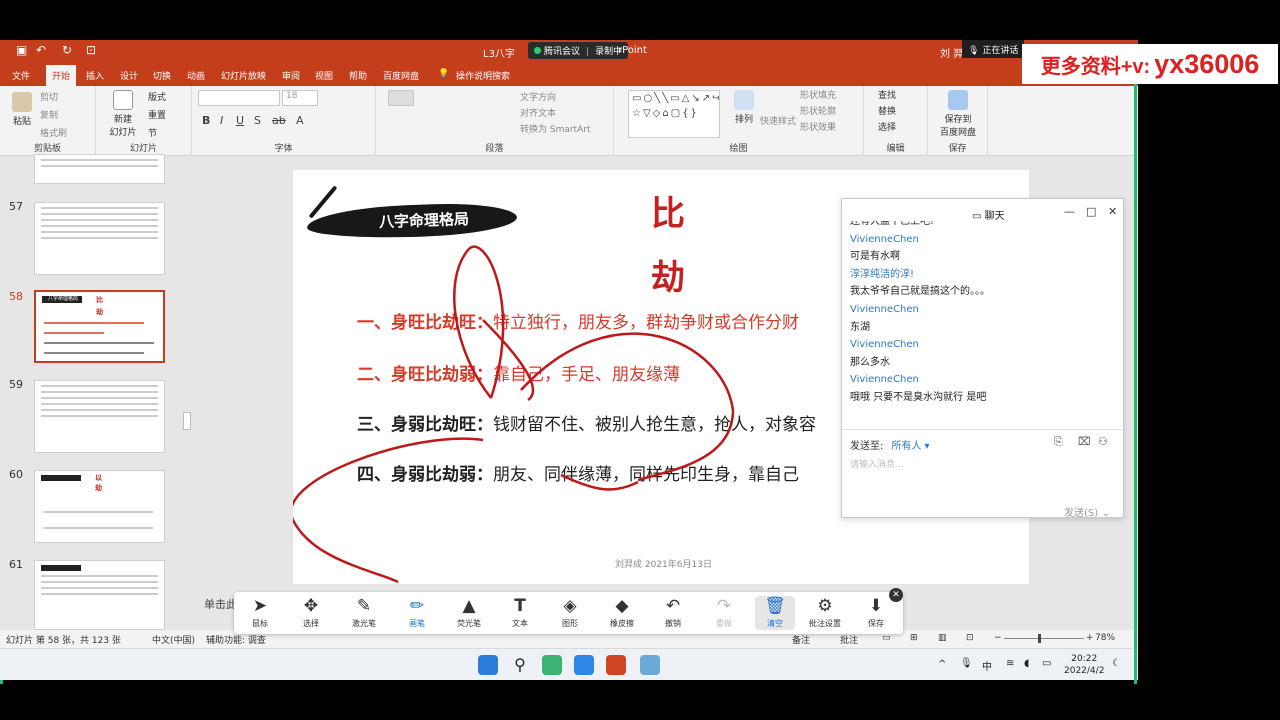 The image size is (1280, 720). What do you see at coordinates (942, 638) in the screenshot?
I see `reading-view-icon: ▥` at bounding box center [942, 638].